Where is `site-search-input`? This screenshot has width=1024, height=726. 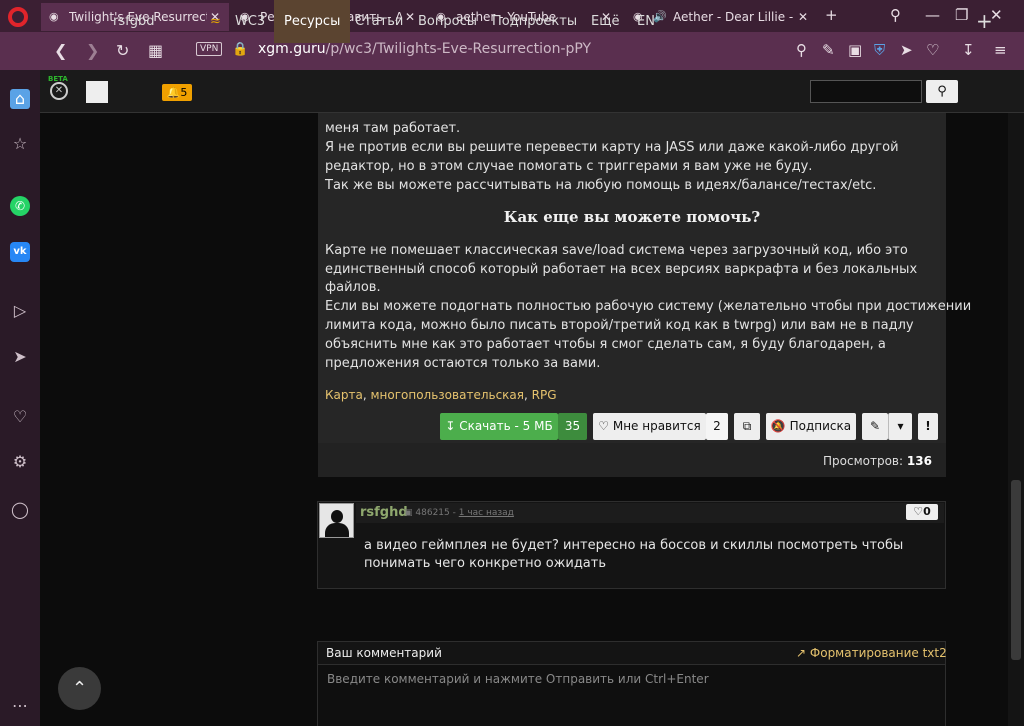
site-search-input is located at coordinates (866, 91).